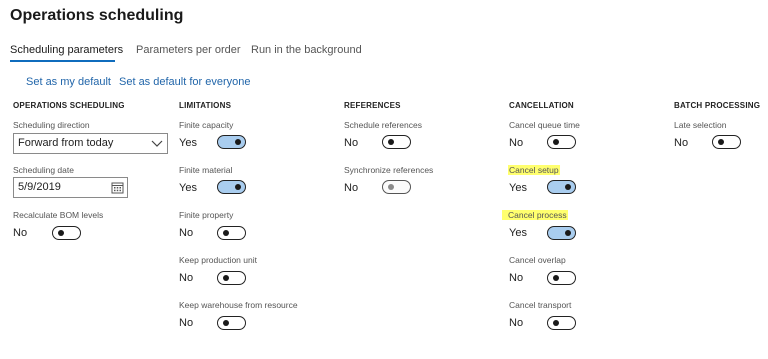 This screenshot has height=359, width=768. What do you see at coordinates (351, 188) in the screenshot?
I see `synchronize-references-value: No` at bounding box center [351, 188].